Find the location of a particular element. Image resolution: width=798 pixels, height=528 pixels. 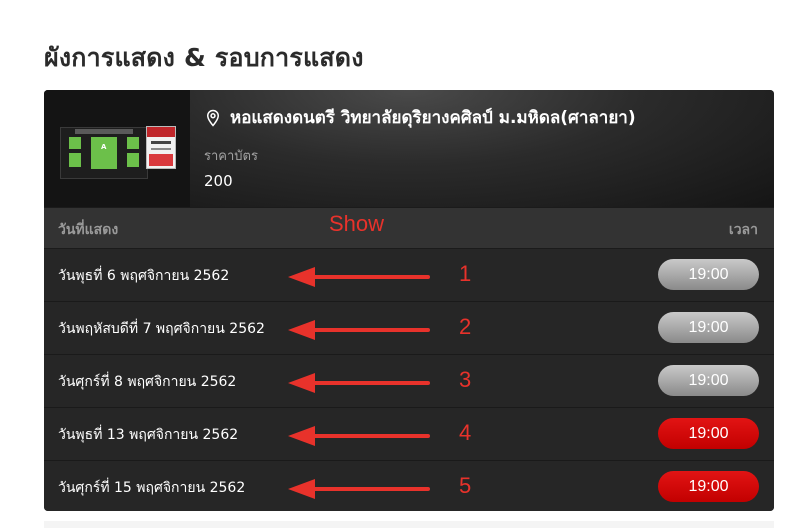

bottom-divider is located at coordinates (409, 524).